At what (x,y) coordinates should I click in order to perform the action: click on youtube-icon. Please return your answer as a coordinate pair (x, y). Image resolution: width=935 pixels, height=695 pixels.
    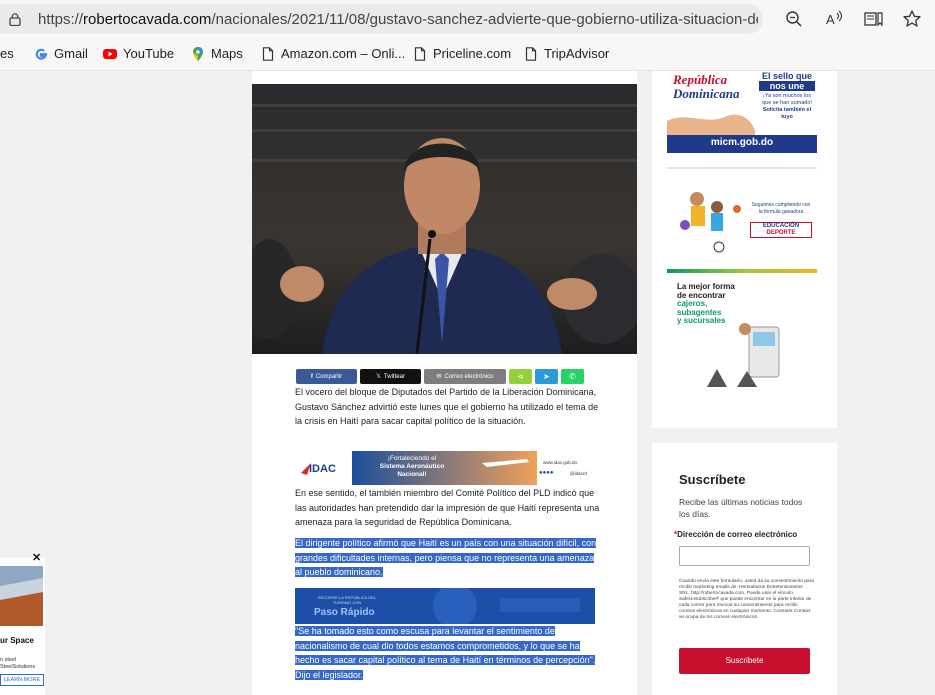
    Looking at the image, I should click on (110, 53).